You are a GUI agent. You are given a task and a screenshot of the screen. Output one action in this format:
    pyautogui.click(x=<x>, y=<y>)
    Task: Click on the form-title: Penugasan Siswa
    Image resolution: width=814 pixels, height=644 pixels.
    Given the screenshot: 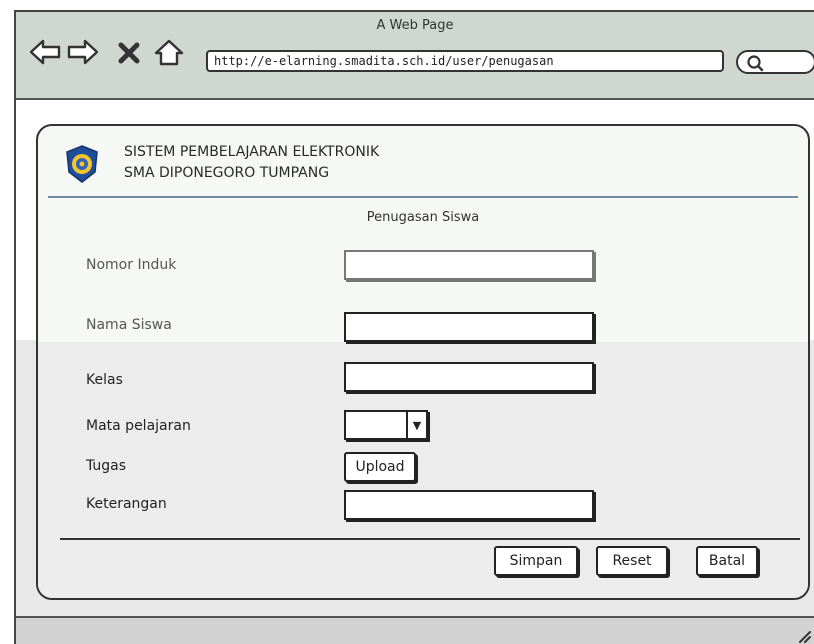 What is the action you would take?
    pyautogui.click(x=423, y=217)
    